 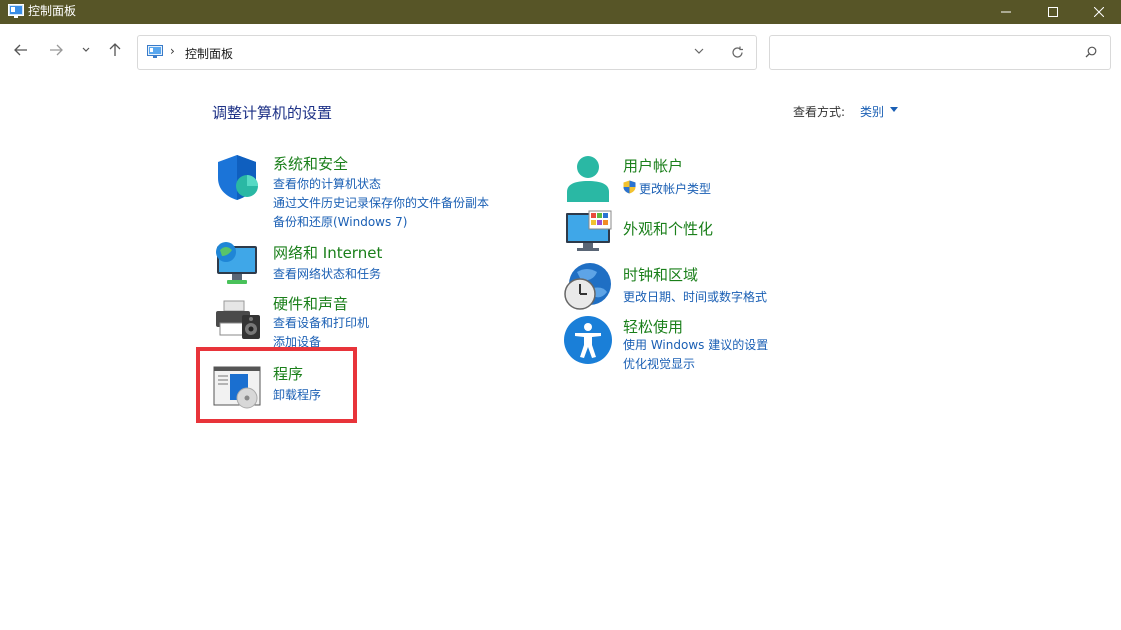 What do you see at coordinates (209, 53) in the screenshot?
I see `breadcrumb: 控制面板` at bounding box center [209, 53].